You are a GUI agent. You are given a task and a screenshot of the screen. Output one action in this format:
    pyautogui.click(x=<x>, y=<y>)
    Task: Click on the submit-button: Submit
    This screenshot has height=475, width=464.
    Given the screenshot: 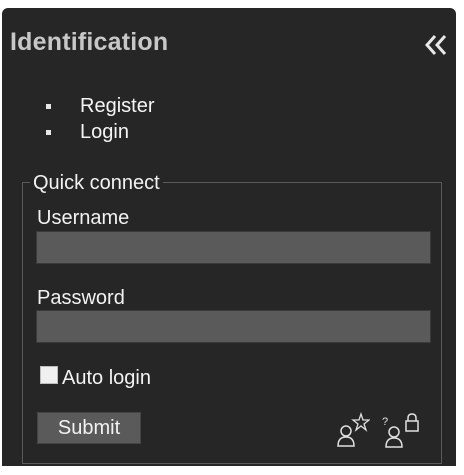 What is the action you would take?
    pyautogui.click(x=89, y=428)
    